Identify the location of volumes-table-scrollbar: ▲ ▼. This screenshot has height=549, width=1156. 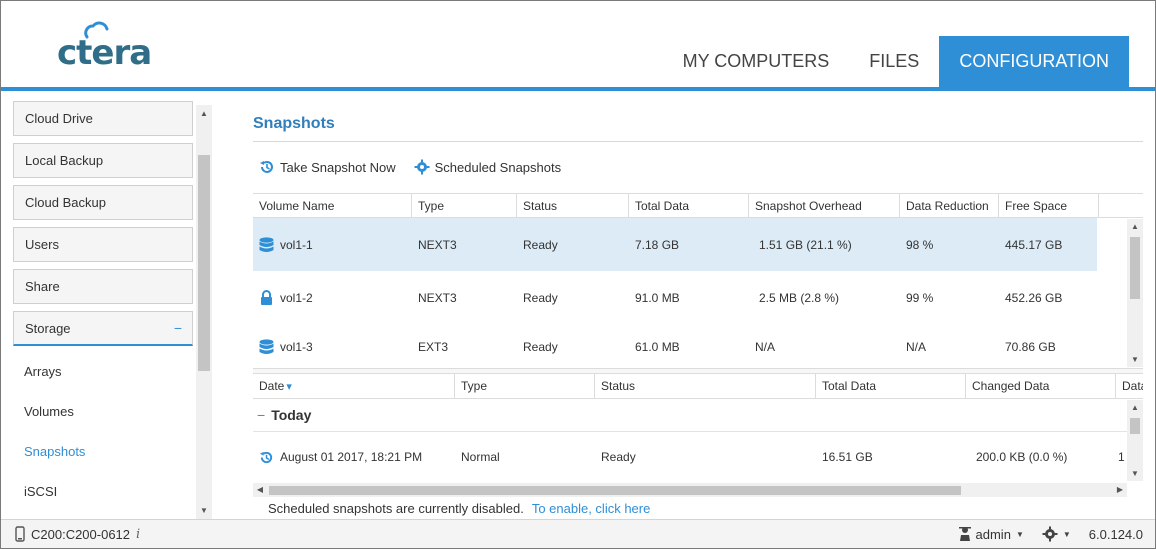
(1135, 293).